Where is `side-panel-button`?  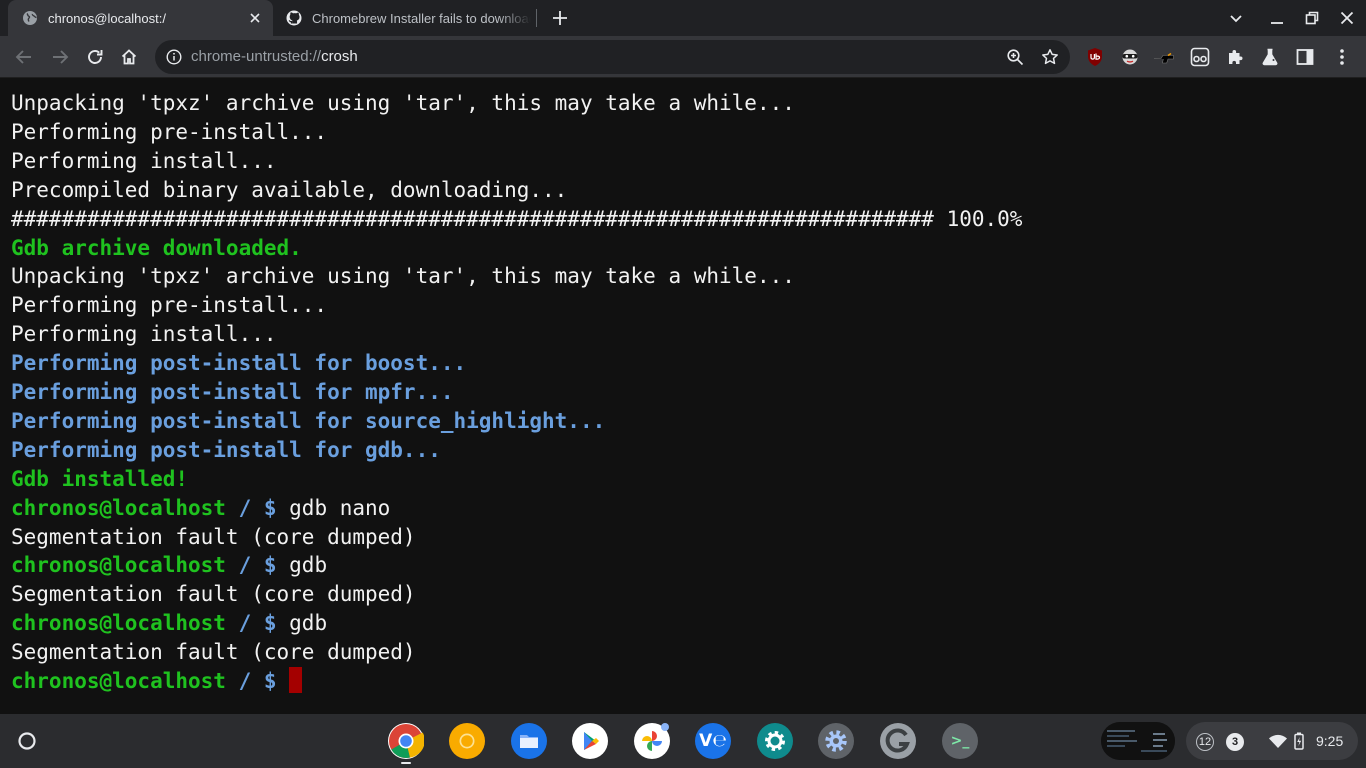 side-panel-button is located at coordinates (1305, 57).